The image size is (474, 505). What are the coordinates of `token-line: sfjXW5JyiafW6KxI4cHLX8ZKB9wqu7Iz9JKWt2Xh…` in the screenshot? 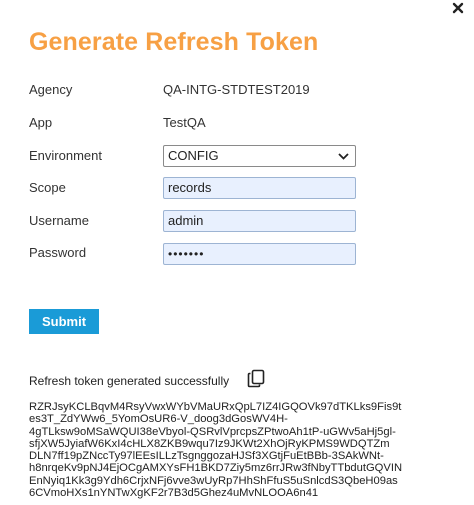 It's located at (209, 443).